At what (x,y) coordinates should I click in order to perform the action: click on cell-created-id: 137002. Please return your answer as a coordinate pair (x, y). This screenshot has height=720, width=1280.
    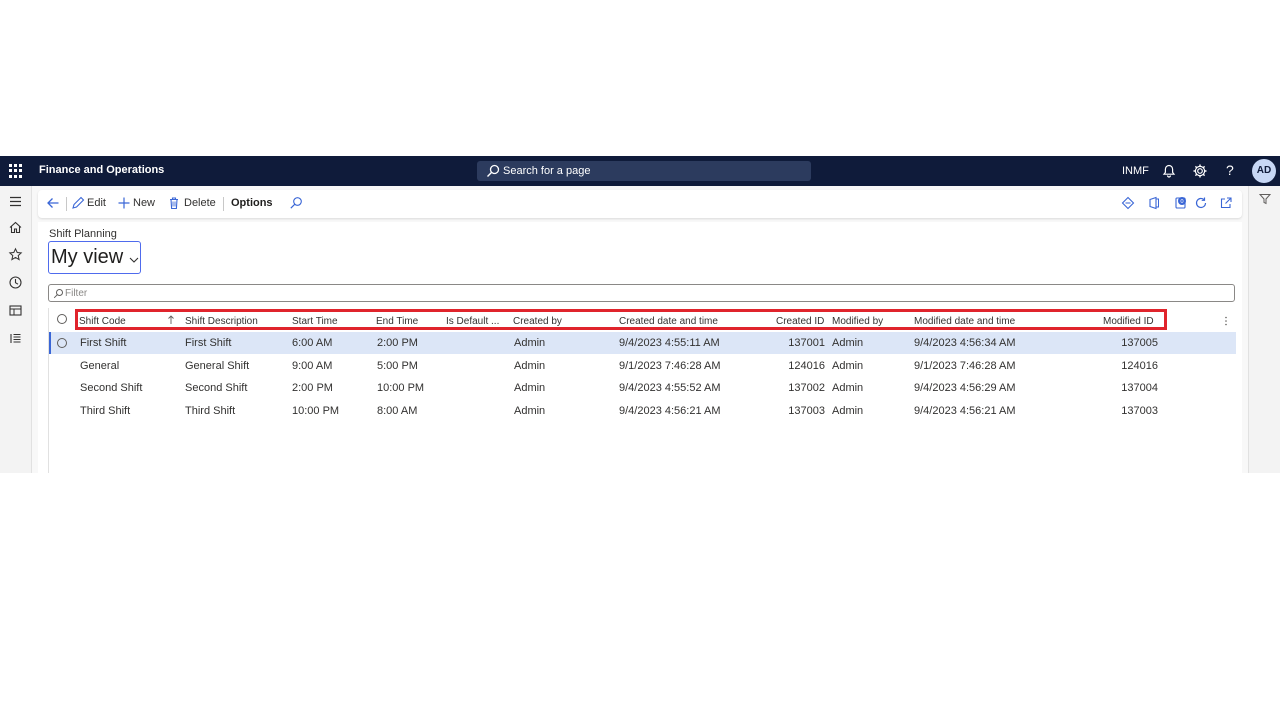
    Looking at the image, I should click on (806, 388).